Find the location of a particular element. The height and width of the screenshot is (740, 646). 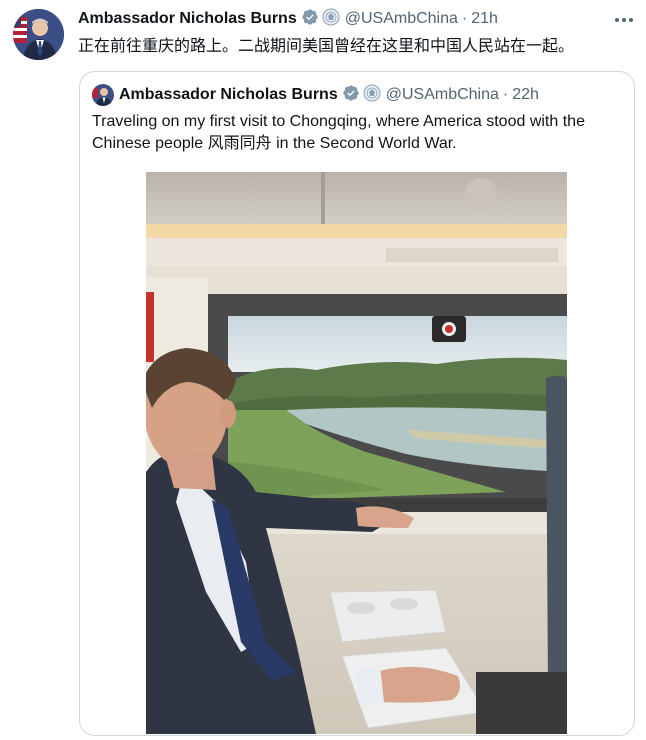

quoted-tweet-timestamp: 22h is located at coordinates (525, 95).